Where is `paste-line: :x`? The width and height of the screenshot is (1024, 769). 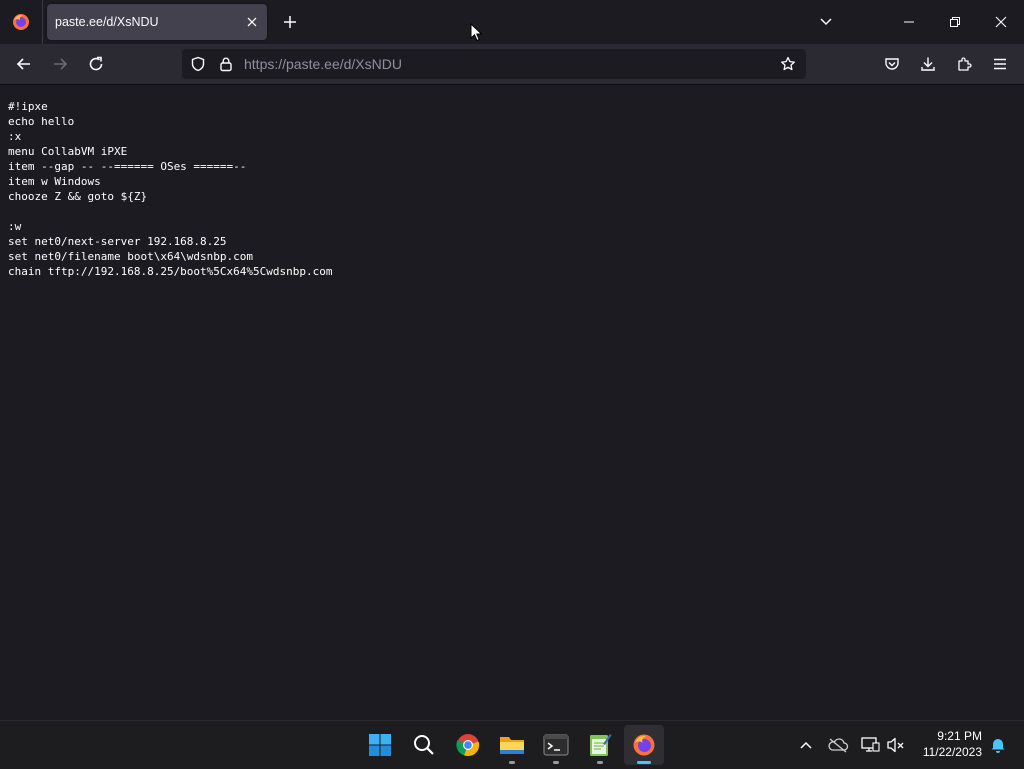
paste-line: :x is located at coordinates (15, 136).